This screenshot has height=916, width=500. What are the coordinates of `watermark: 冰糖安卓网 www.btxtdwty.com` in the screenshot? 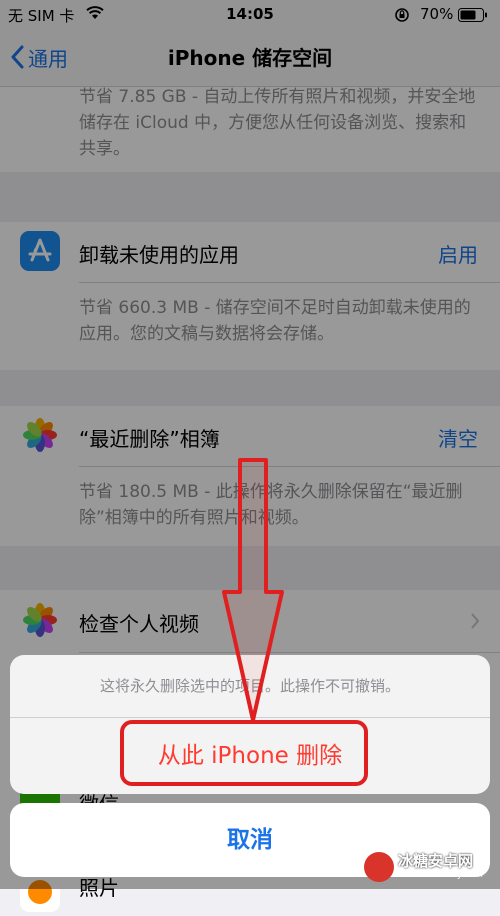 It's located at (430, 868).